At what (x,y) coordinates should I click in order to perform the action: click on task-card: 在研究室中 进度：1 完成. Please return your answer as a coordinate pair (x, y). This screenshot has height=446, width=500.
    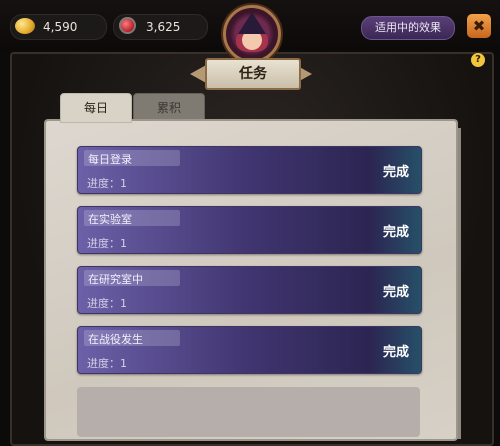
    Looking at the image, I should click on (249, 290).